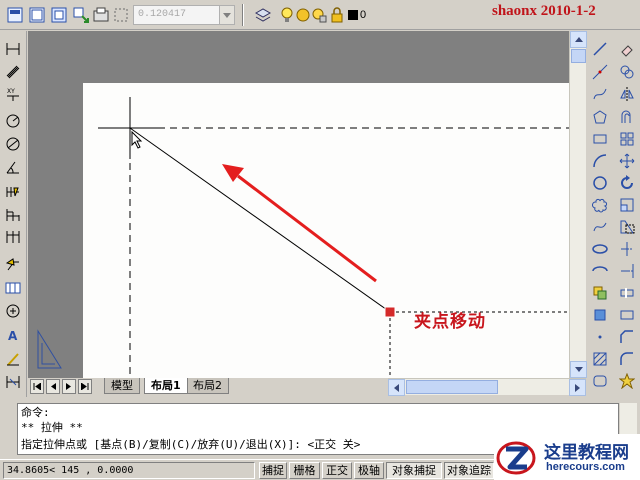  What do you see at coordinates (627, 94) in the screenshot?
I see `mirror-icon` at bounding box center [627, 94].